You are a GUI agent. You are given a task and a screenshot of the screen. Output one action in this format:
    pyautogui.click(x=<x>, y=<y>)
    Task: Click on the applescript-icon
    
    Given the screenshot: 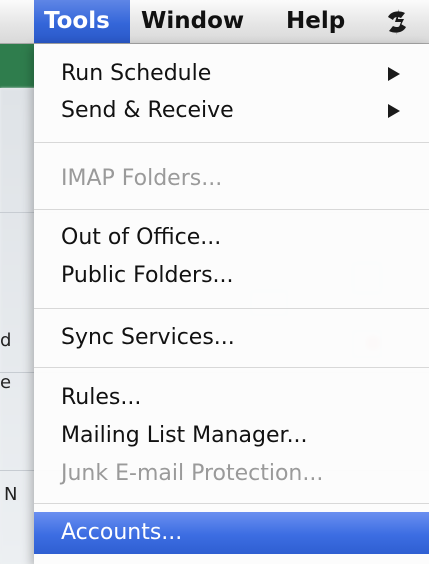 What is the action you would take?
    pyautogui.click(x=397, y=22)
    